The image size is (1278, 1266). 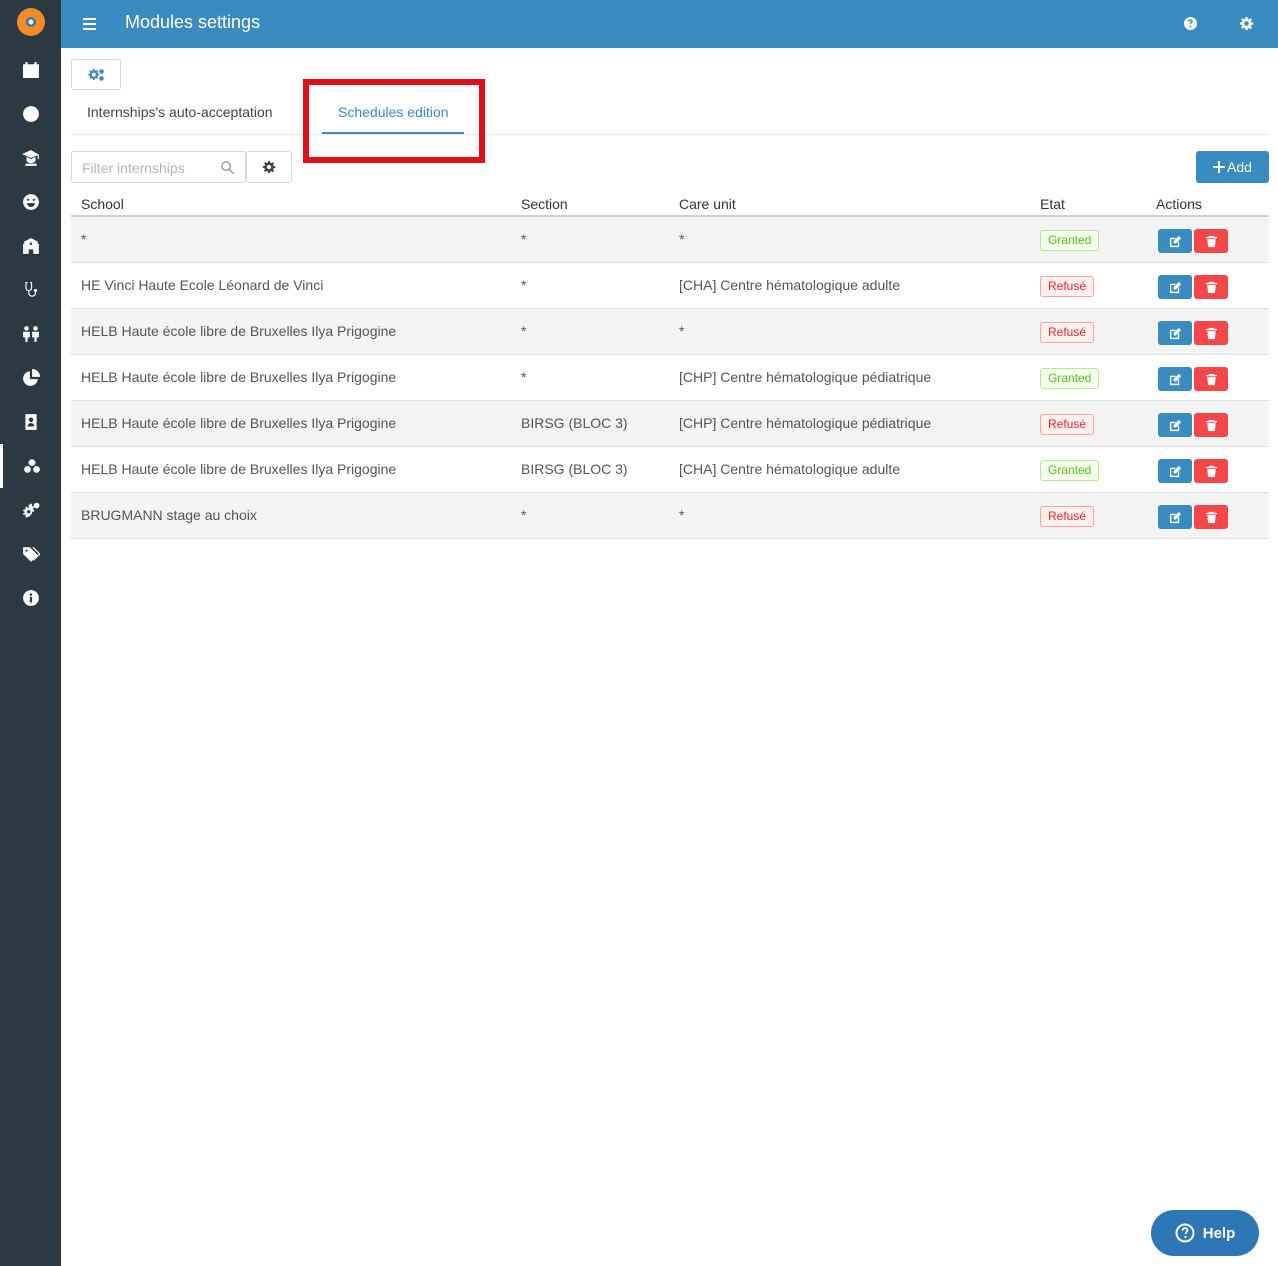 I want to click on cell-school: HE Vinci Haute Ecole Léonard de Vinci, so click(x=202, y=285).